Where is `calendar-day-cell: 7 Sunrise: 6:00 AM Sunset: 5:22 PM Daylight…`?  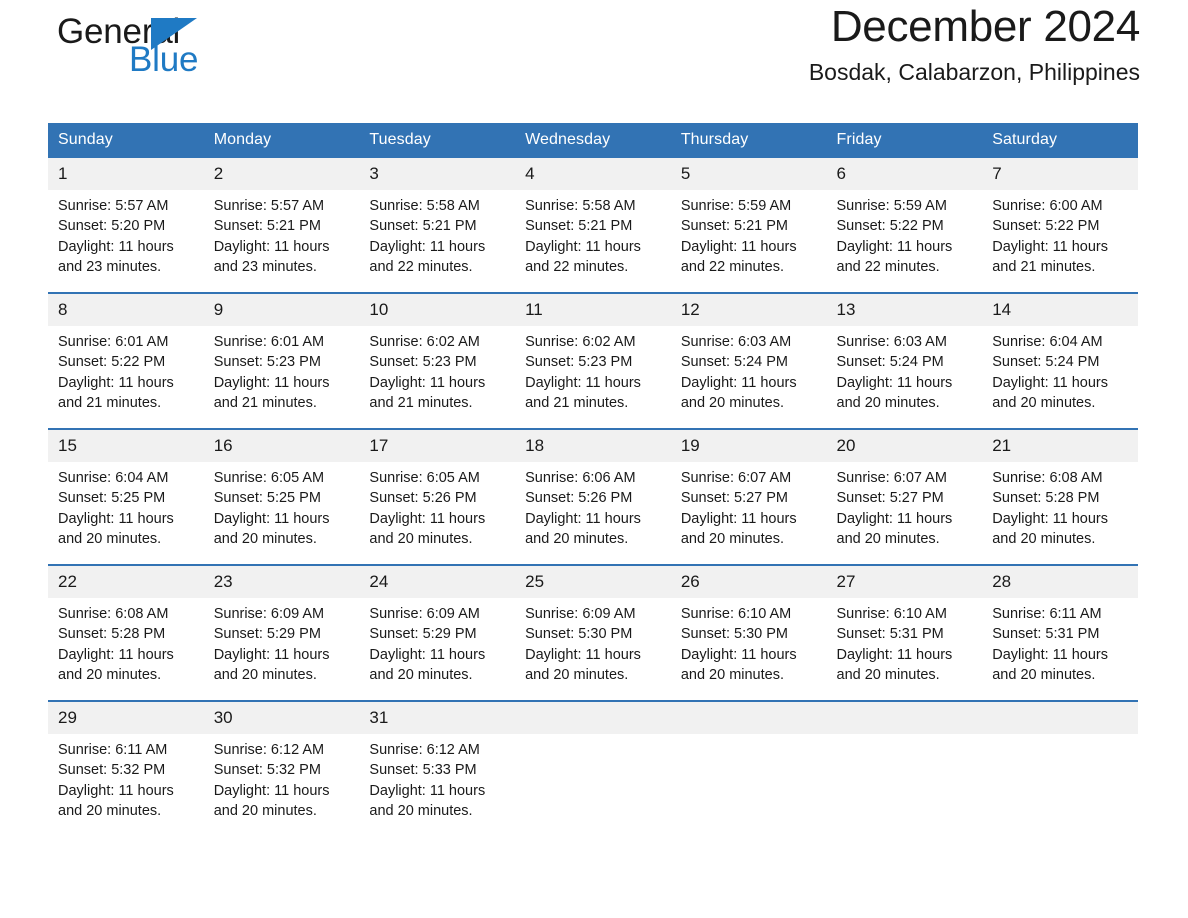 calendar-day-cell: 7 Sunrise: 6:00 AM Sunset: 5:22 PM Daylight… is located at coordinates (1060, 225).